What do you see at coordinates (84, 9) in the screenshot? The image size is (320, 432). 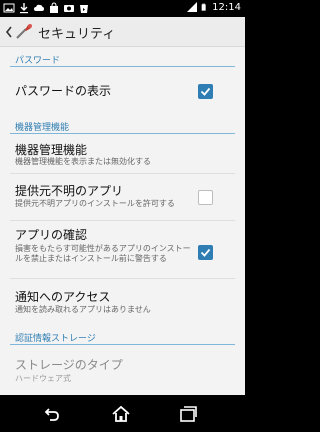 I see `store-icon` at bounding box center [84, 9].